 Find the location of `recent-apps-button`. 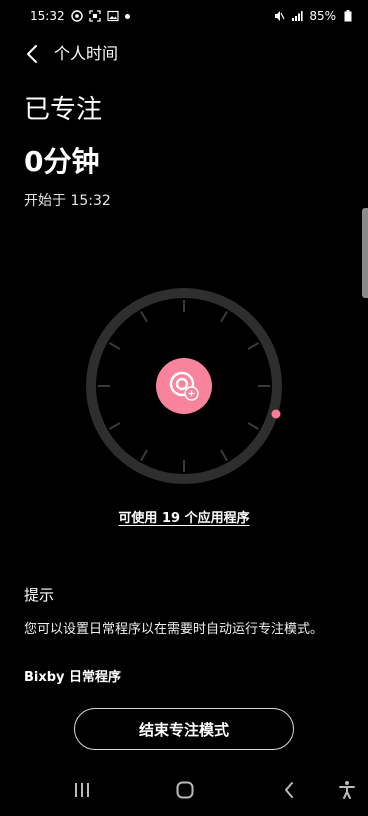

recent-apps-button is located at coordinates (82, 790).